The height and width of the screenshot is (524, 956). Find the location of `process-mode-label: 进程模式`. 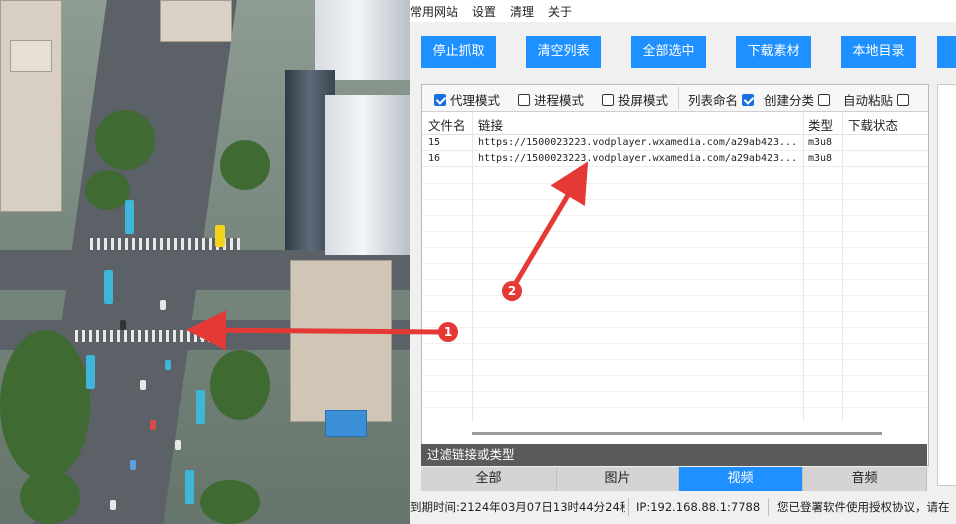

process-mode-label: 进程模式 is located at coordinates (559, 100).